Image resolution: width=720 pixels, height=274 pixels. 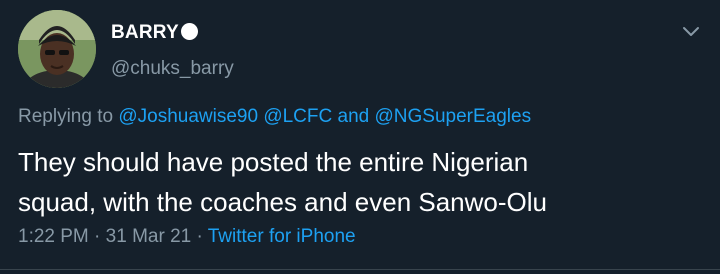 I want to click on display-name-text: BARRY, so click(x=145, y=32).